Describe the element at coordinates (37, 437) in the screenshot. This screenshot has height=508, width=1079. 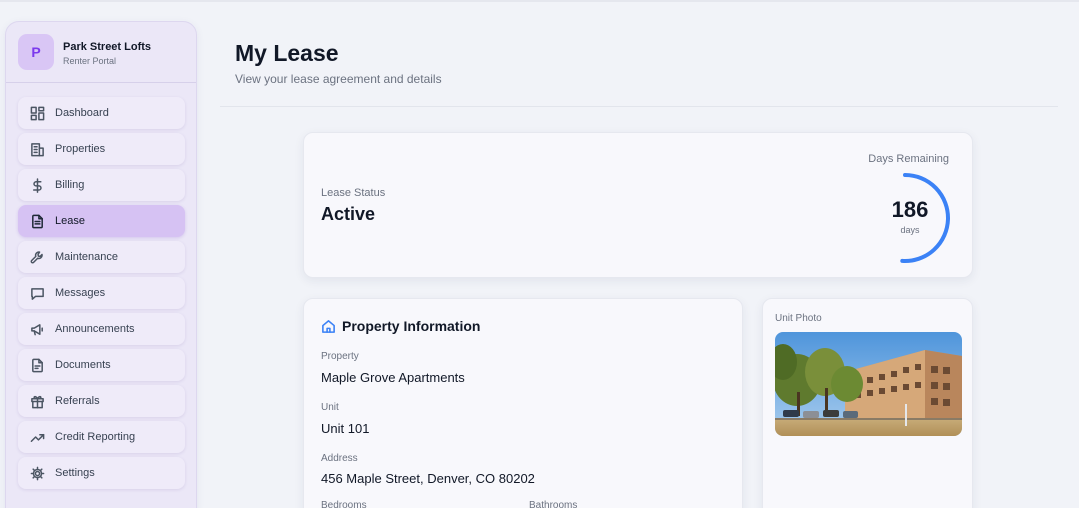
I see `trending-up-icon` at that location.